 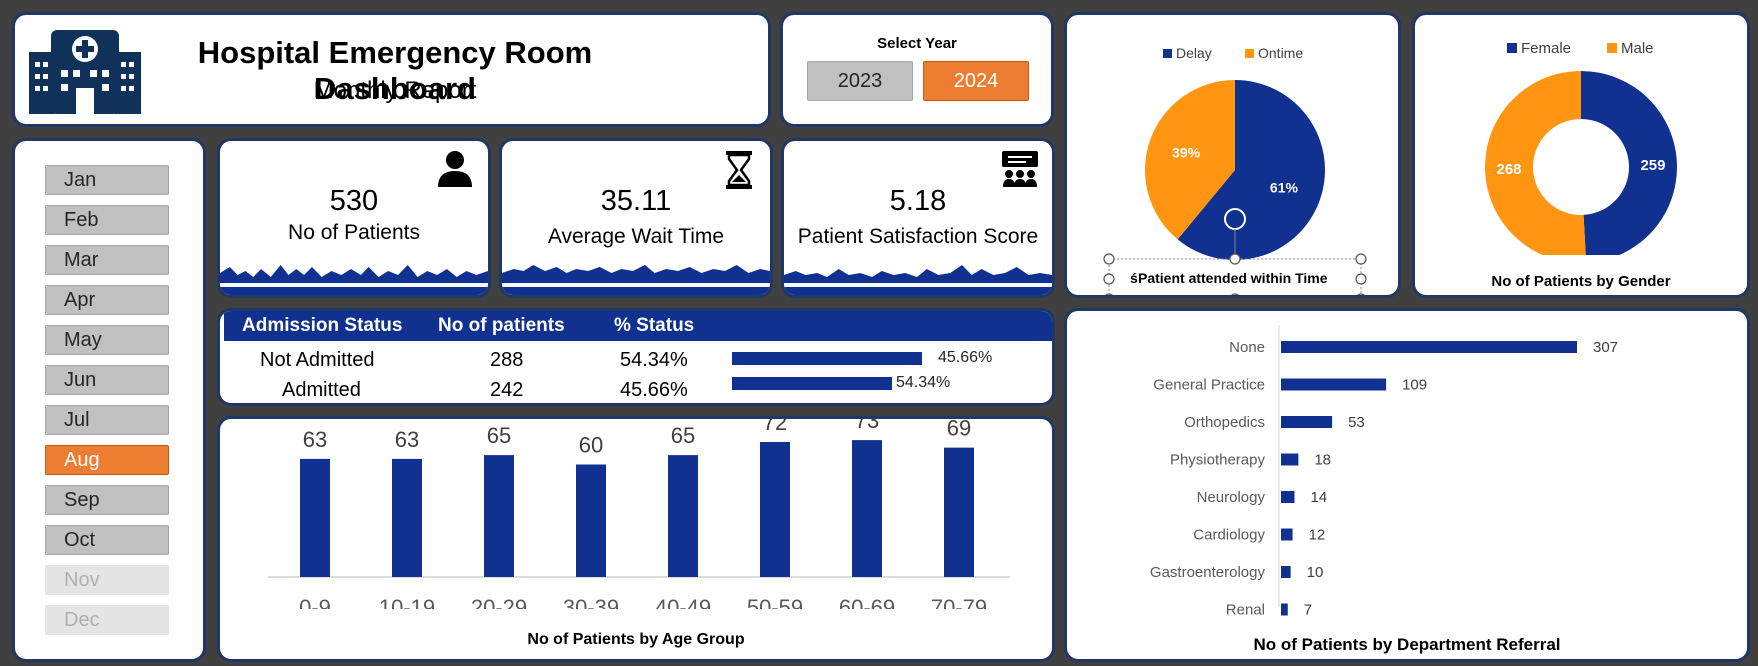 I want to click on admission-bar-label: 54.34%, so click(x=923, y=382).